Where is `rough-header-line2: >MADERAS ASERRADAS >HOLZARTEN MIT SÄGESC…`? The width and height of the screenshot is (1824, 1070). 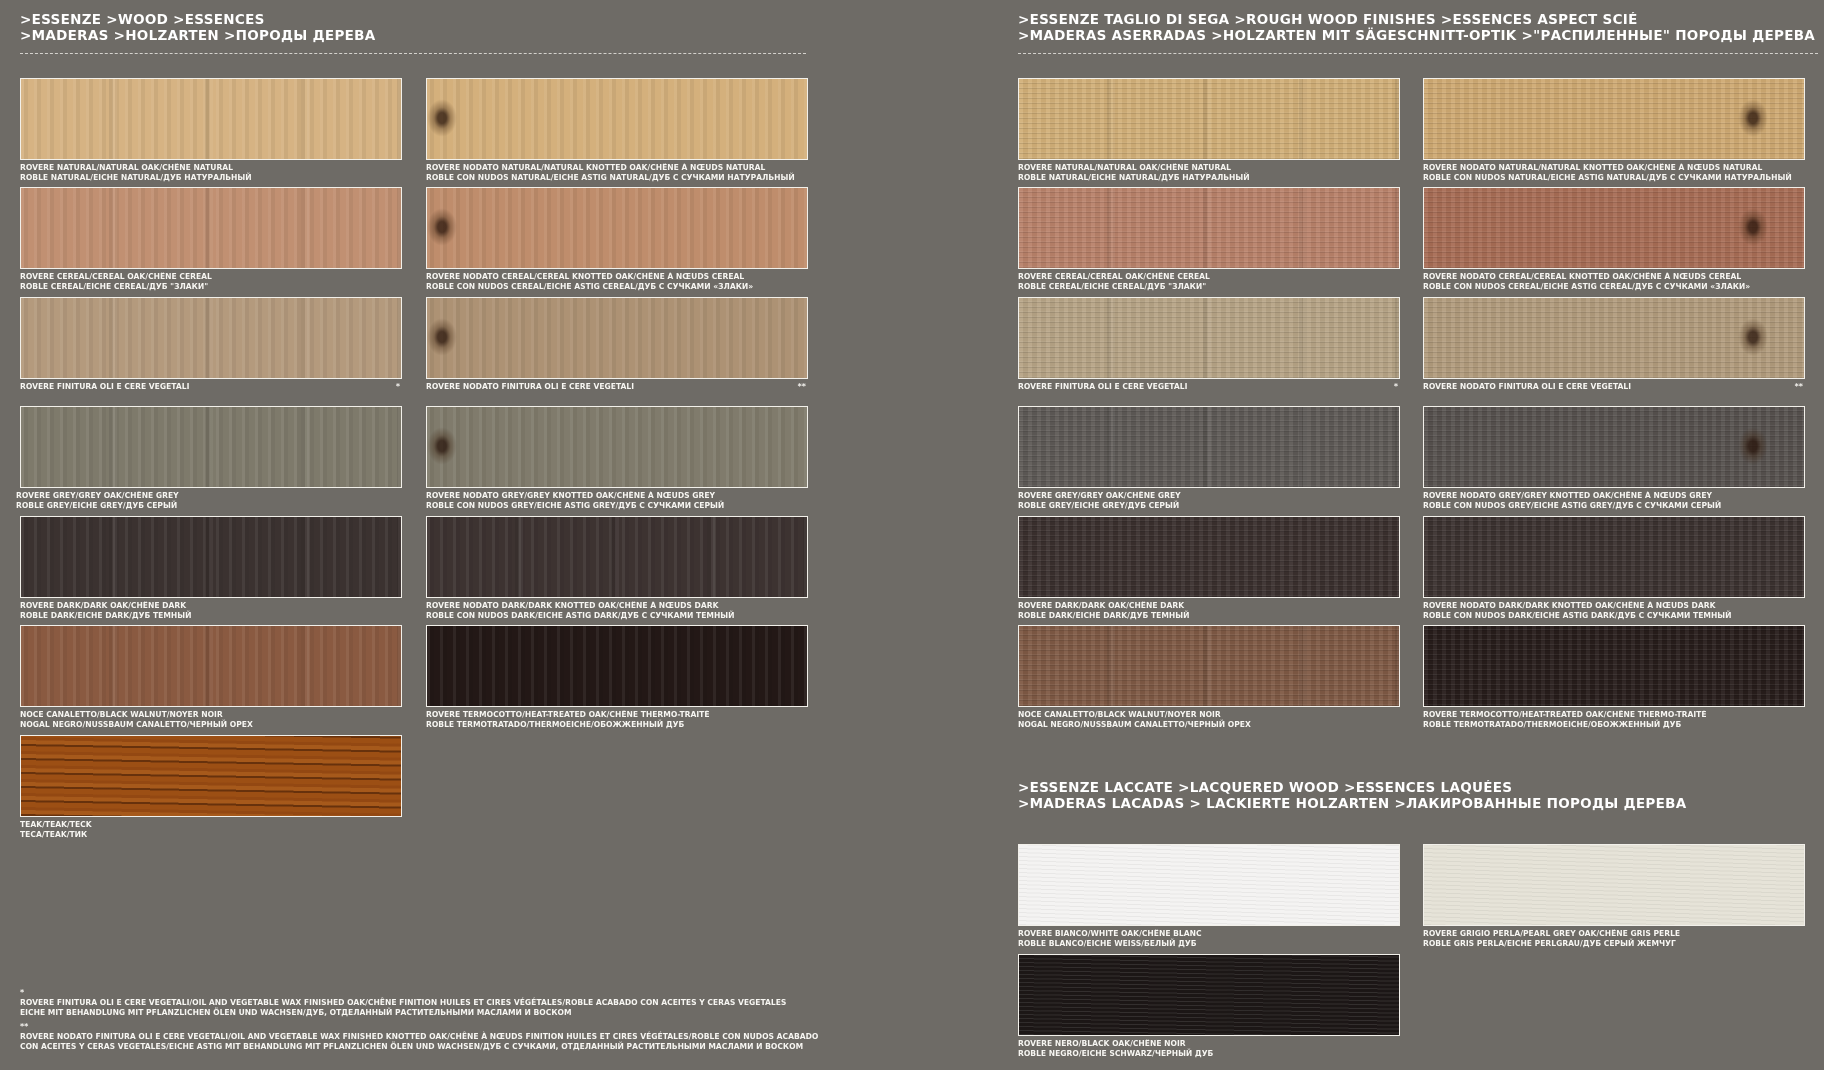 rough-header-line2: >MADERAS ASERRADAS >HOLZARTEN MIT SÄGESC… is located at coordinates (1417, 36).